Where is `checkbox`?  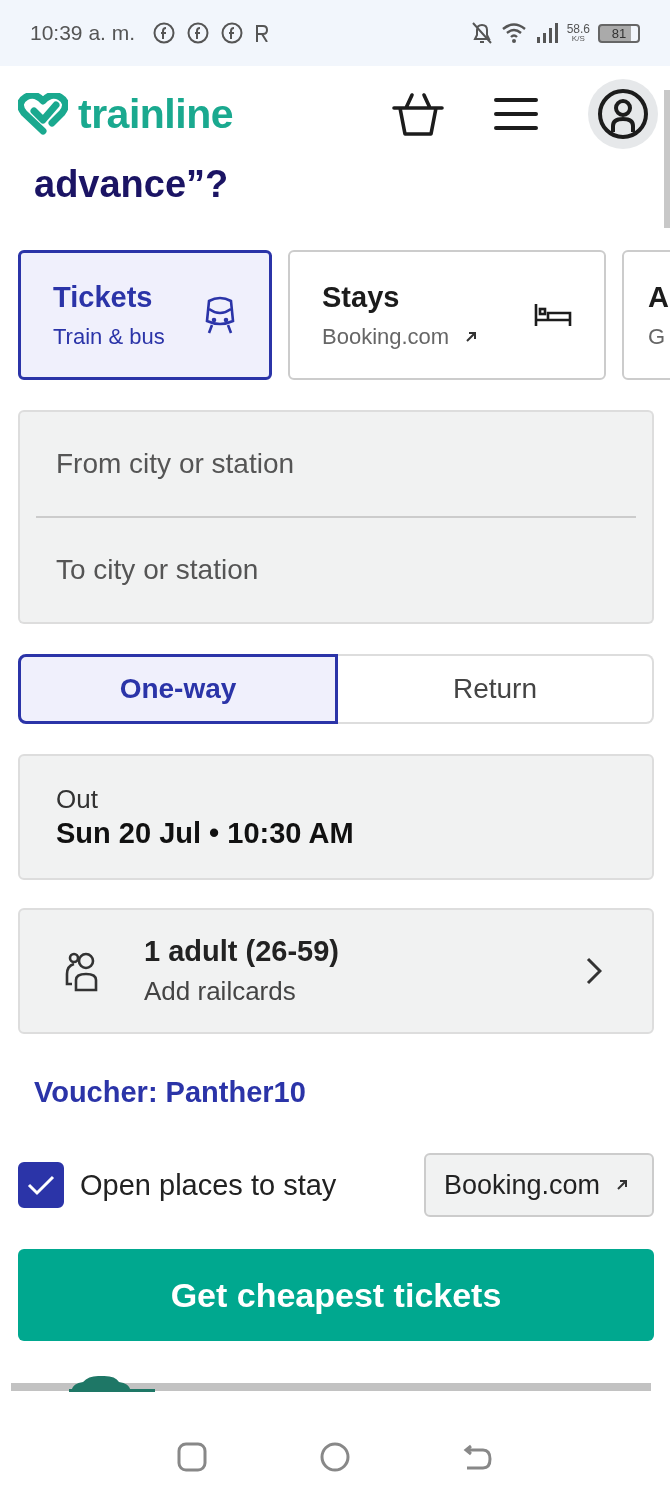 checkbox is located at coordinates (41, 1185).